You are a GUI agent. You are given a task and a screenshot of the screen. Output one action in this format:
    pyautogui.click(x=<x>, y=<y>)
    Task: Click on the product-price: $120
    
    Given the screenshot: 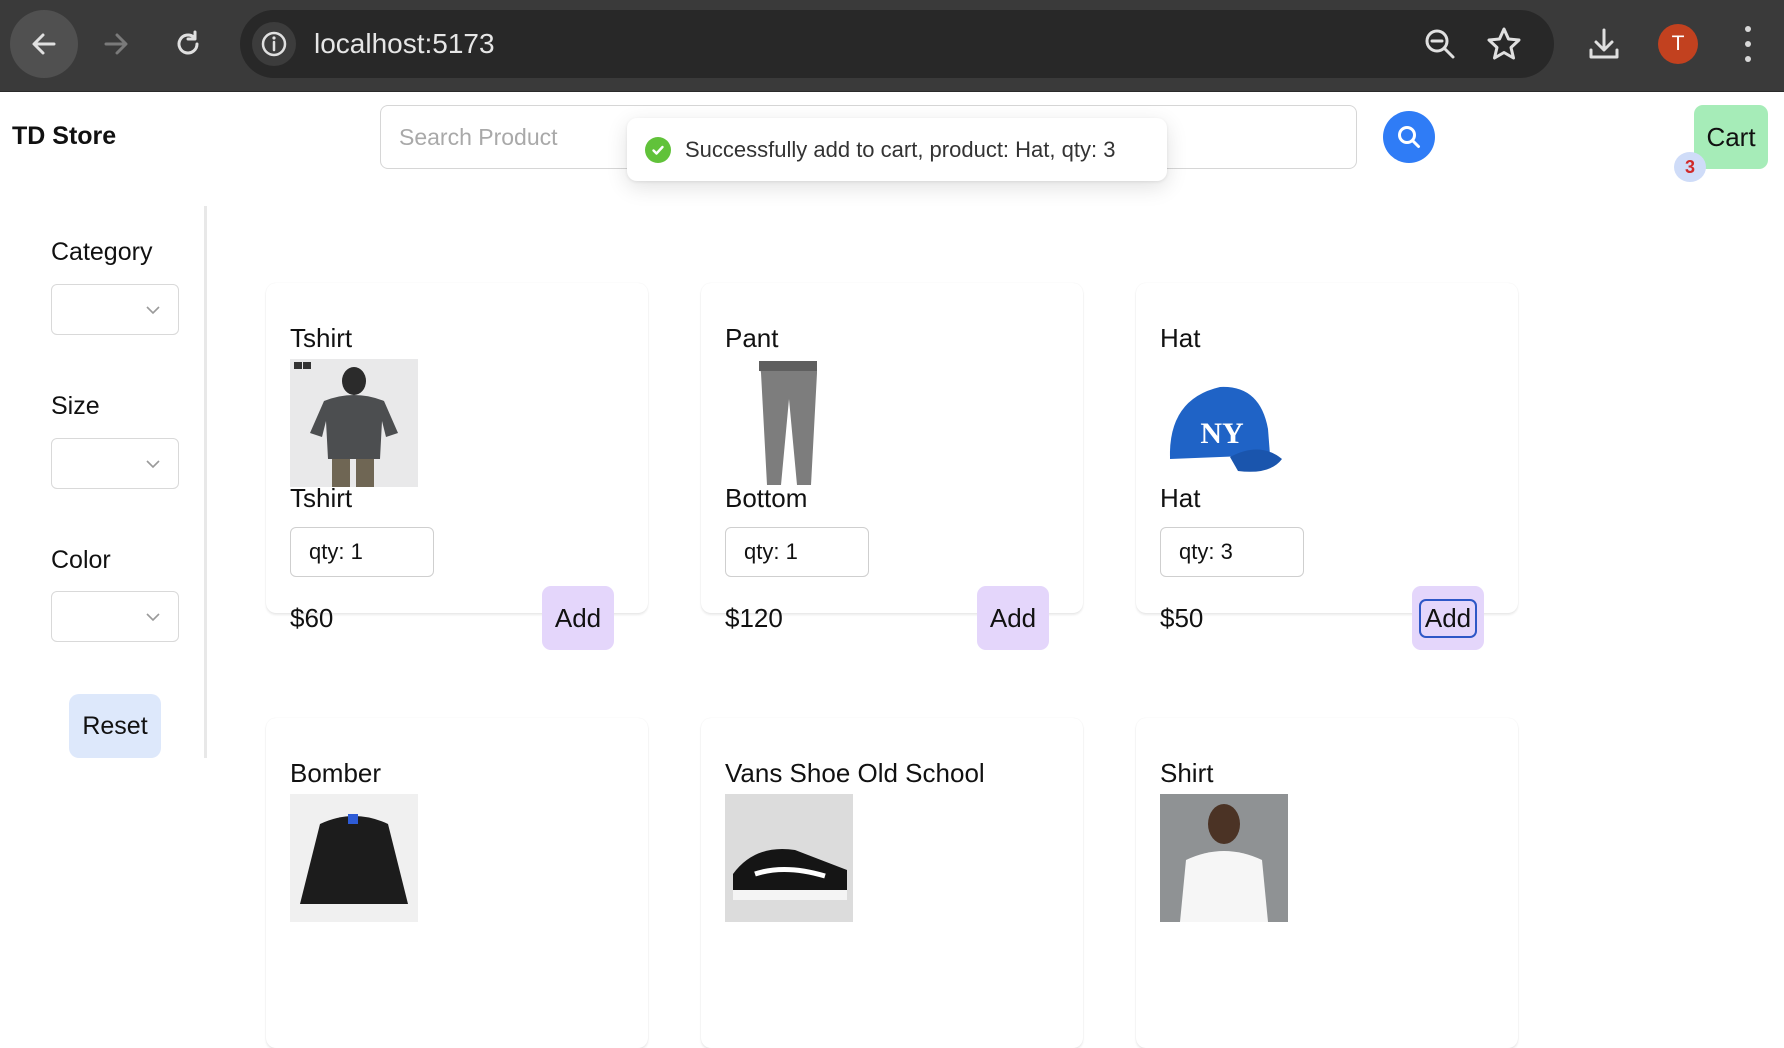 What is the action you would take?
    pyautogui.click(x=754, y=618)
    